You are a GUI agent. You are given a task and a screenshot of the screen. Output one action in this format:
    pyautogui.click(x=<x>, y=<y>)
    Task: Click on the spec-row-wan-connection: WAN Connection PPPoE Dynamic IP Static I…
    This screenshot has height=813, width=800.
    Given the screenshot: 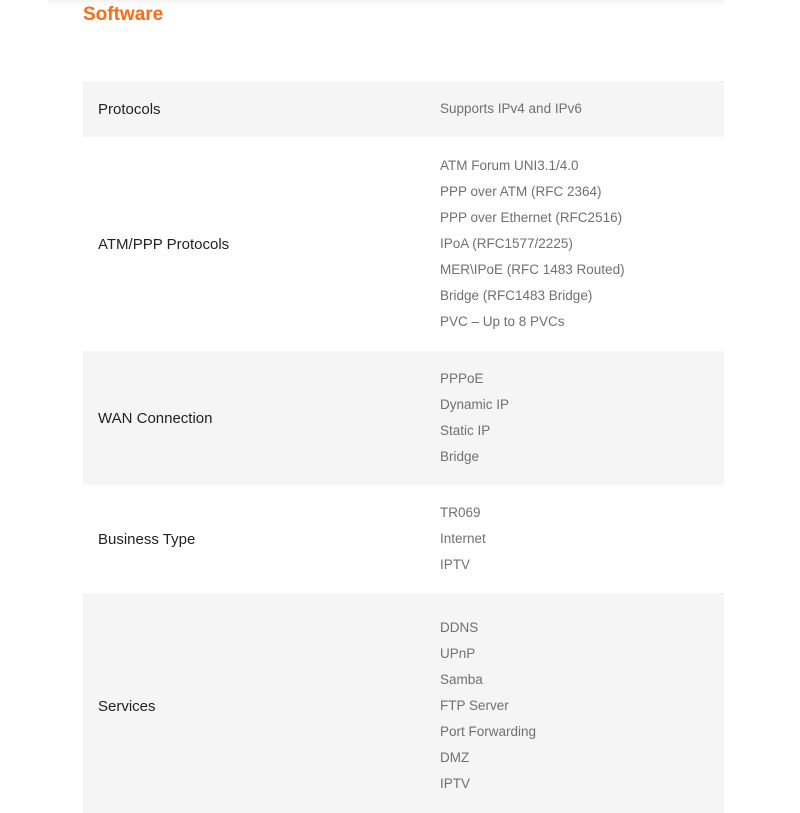 What is the action you would take?
    pyautogui.click(x=403, y=418)
    